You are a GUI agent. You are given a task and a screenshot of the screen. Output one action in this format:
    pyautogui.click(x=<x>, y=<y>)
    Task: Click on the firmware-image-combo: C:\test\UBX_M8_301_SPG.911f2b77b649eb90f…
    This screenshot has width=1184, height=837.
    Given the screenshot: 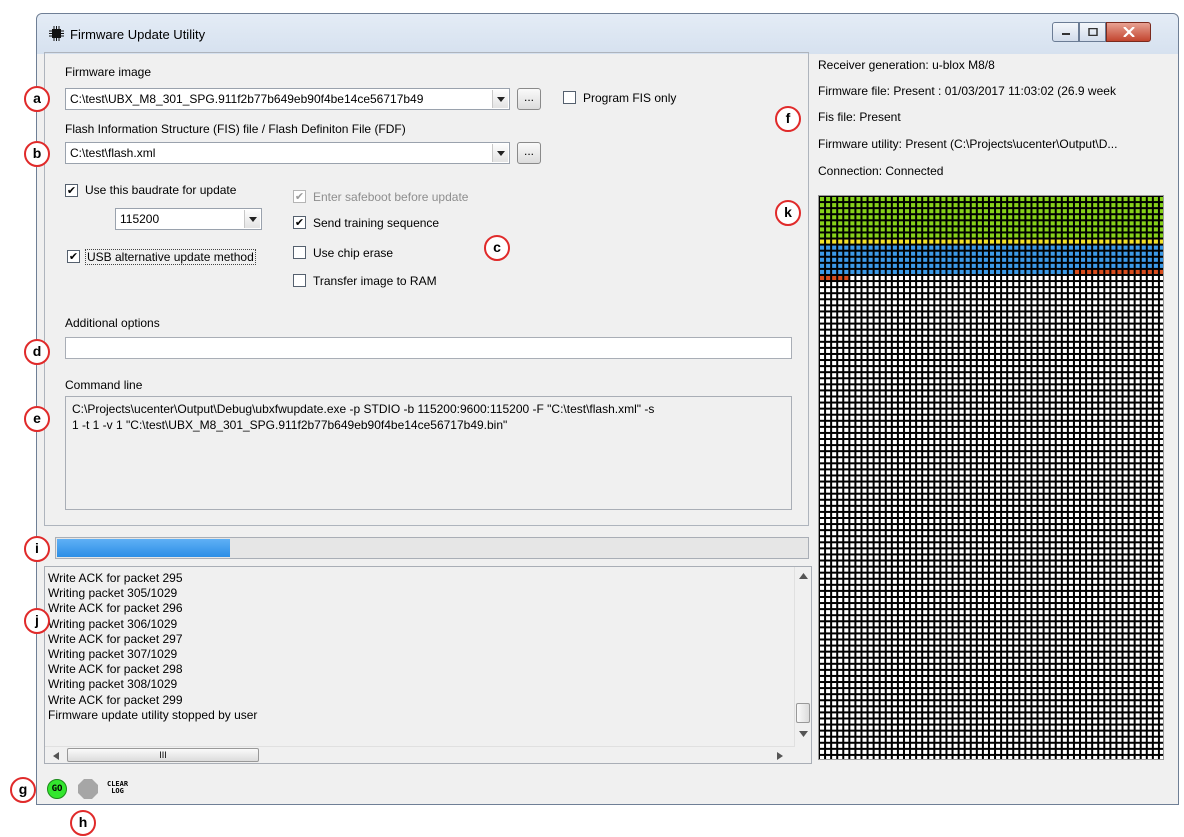 What is the action you would take?
    pyautogui.click(x=287, y=99)
    